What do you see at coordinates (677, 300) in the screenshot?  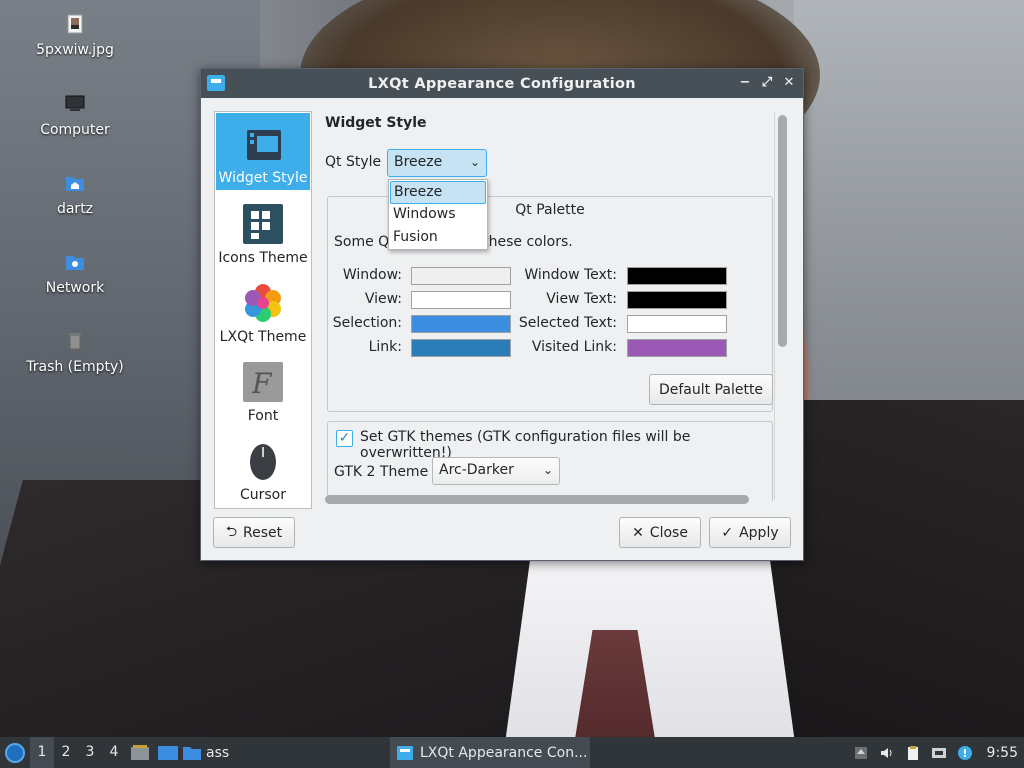 I see `view-text-color-swatch` at bounding box center [677, 300].